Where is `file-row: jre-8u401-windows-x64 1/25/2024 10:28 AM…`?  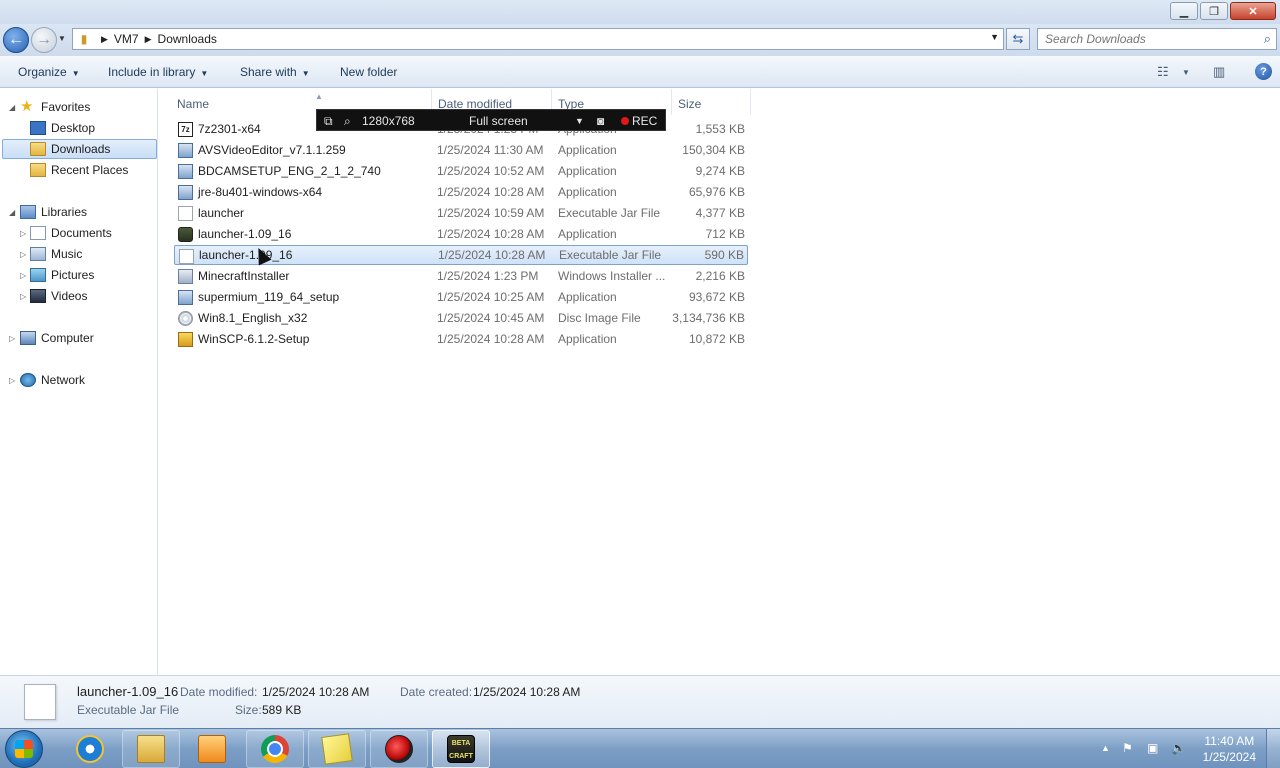 file-row: jre-8u401-windows-x64 1/25/2024 10:28 AM… is located at coordinates (461, 192).